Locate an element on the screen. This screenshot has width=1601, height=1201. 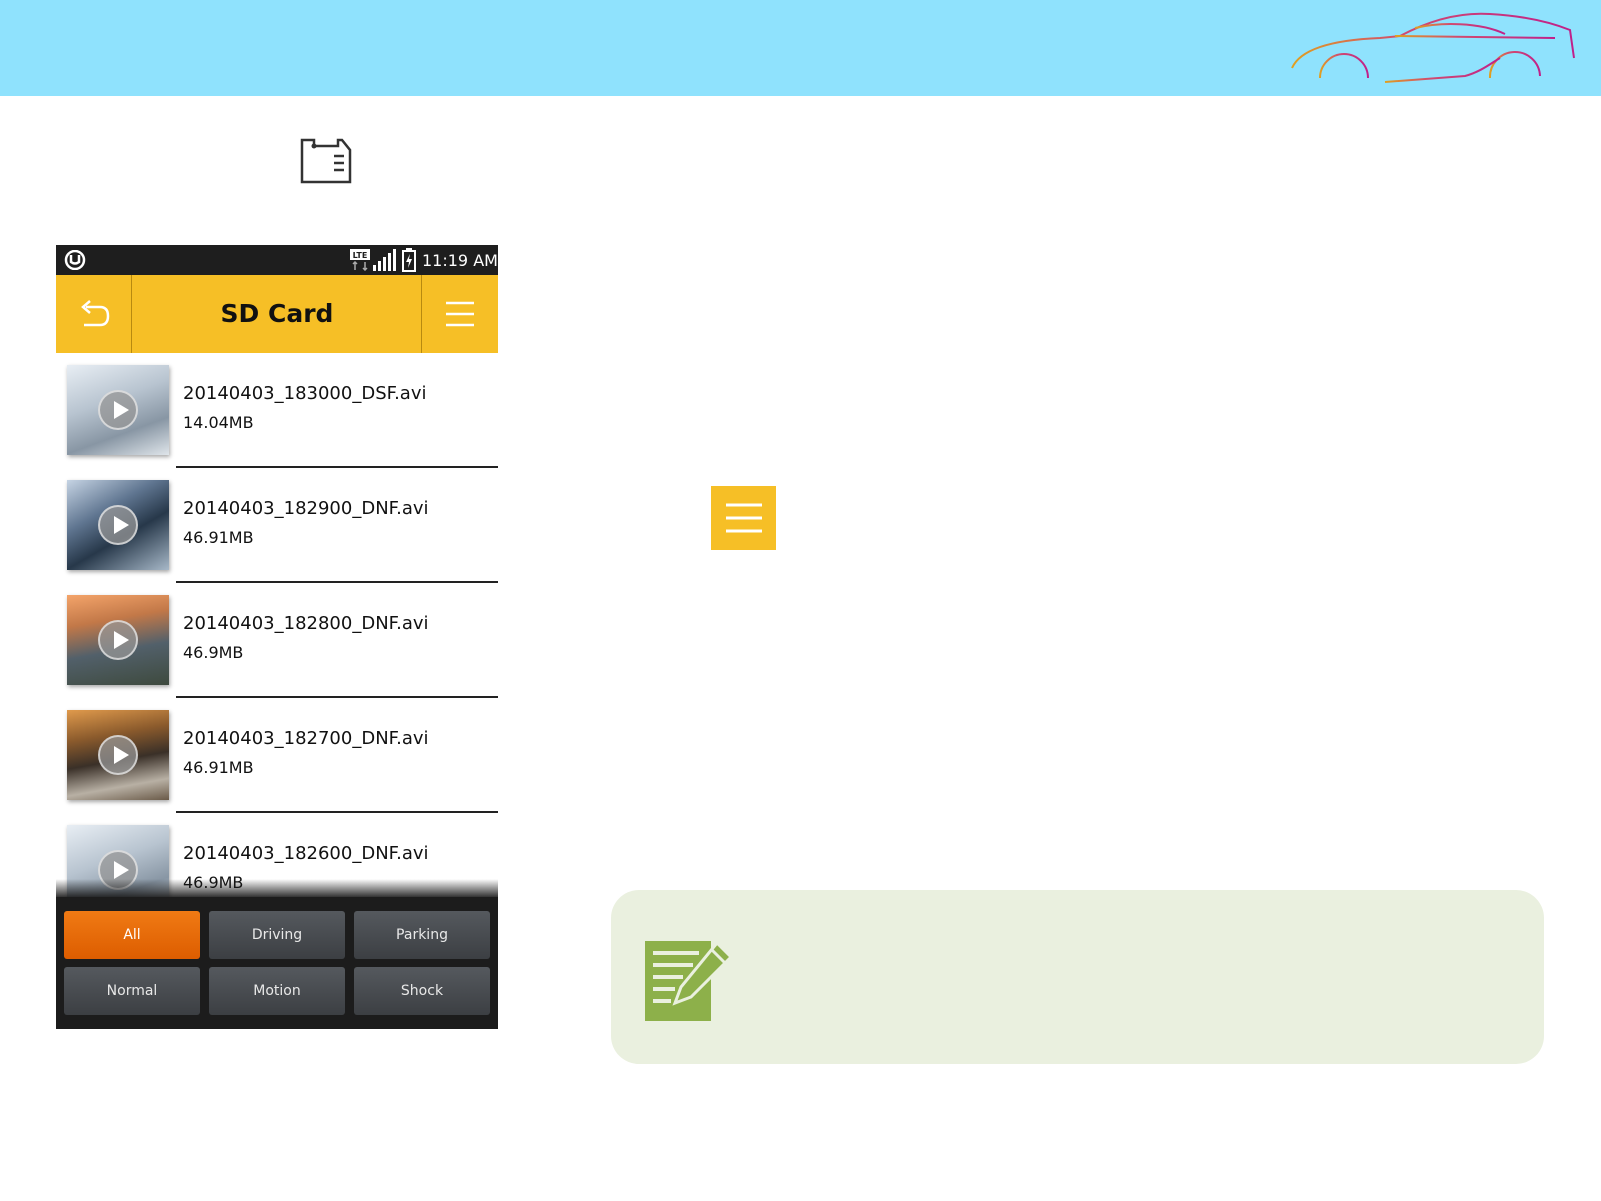
file-size: 14.04MB is located at coordinates (218, 422).